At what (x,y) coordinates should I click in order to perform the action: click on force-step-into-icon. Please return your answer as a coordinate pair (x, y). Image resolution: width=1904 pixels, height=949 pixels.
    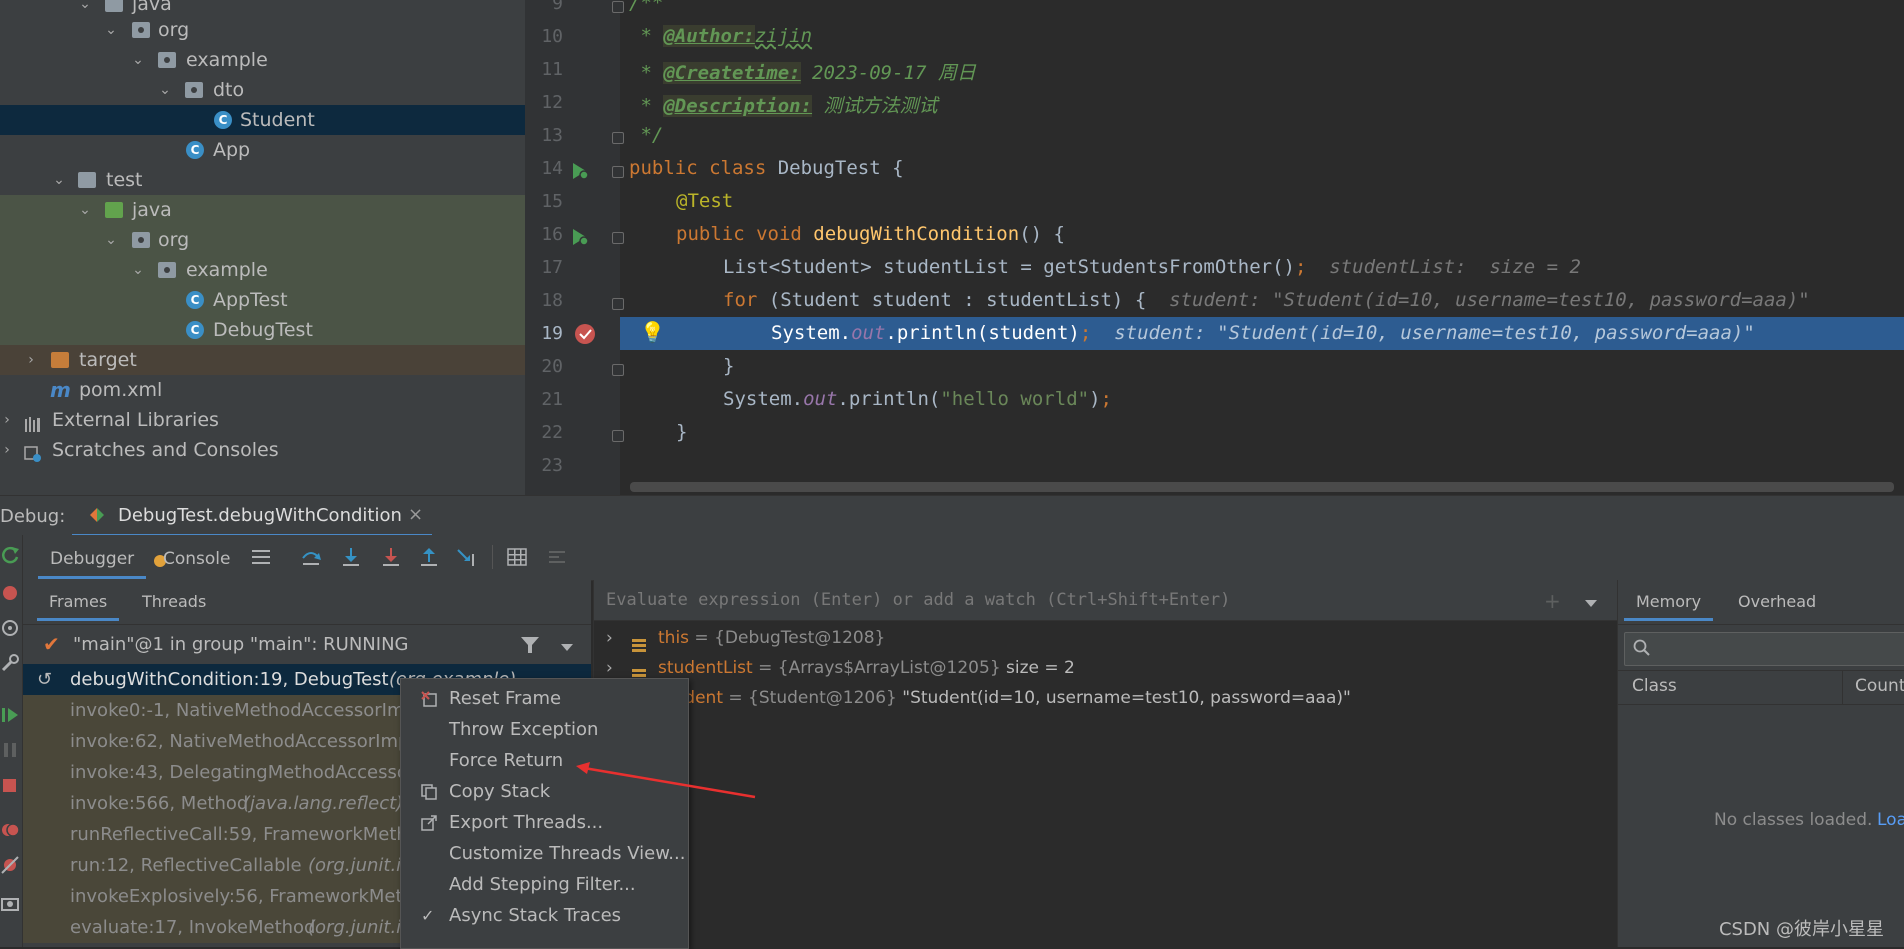
    Looking at the image, I should click on (391, 557).